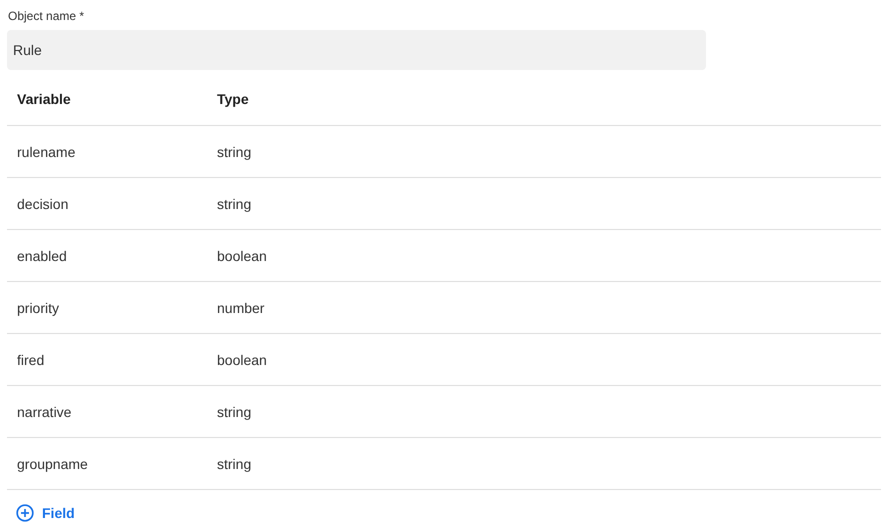  Describe the element at coordinates (469, 308) in the screenshot. I see `table-cell: number` at that location.